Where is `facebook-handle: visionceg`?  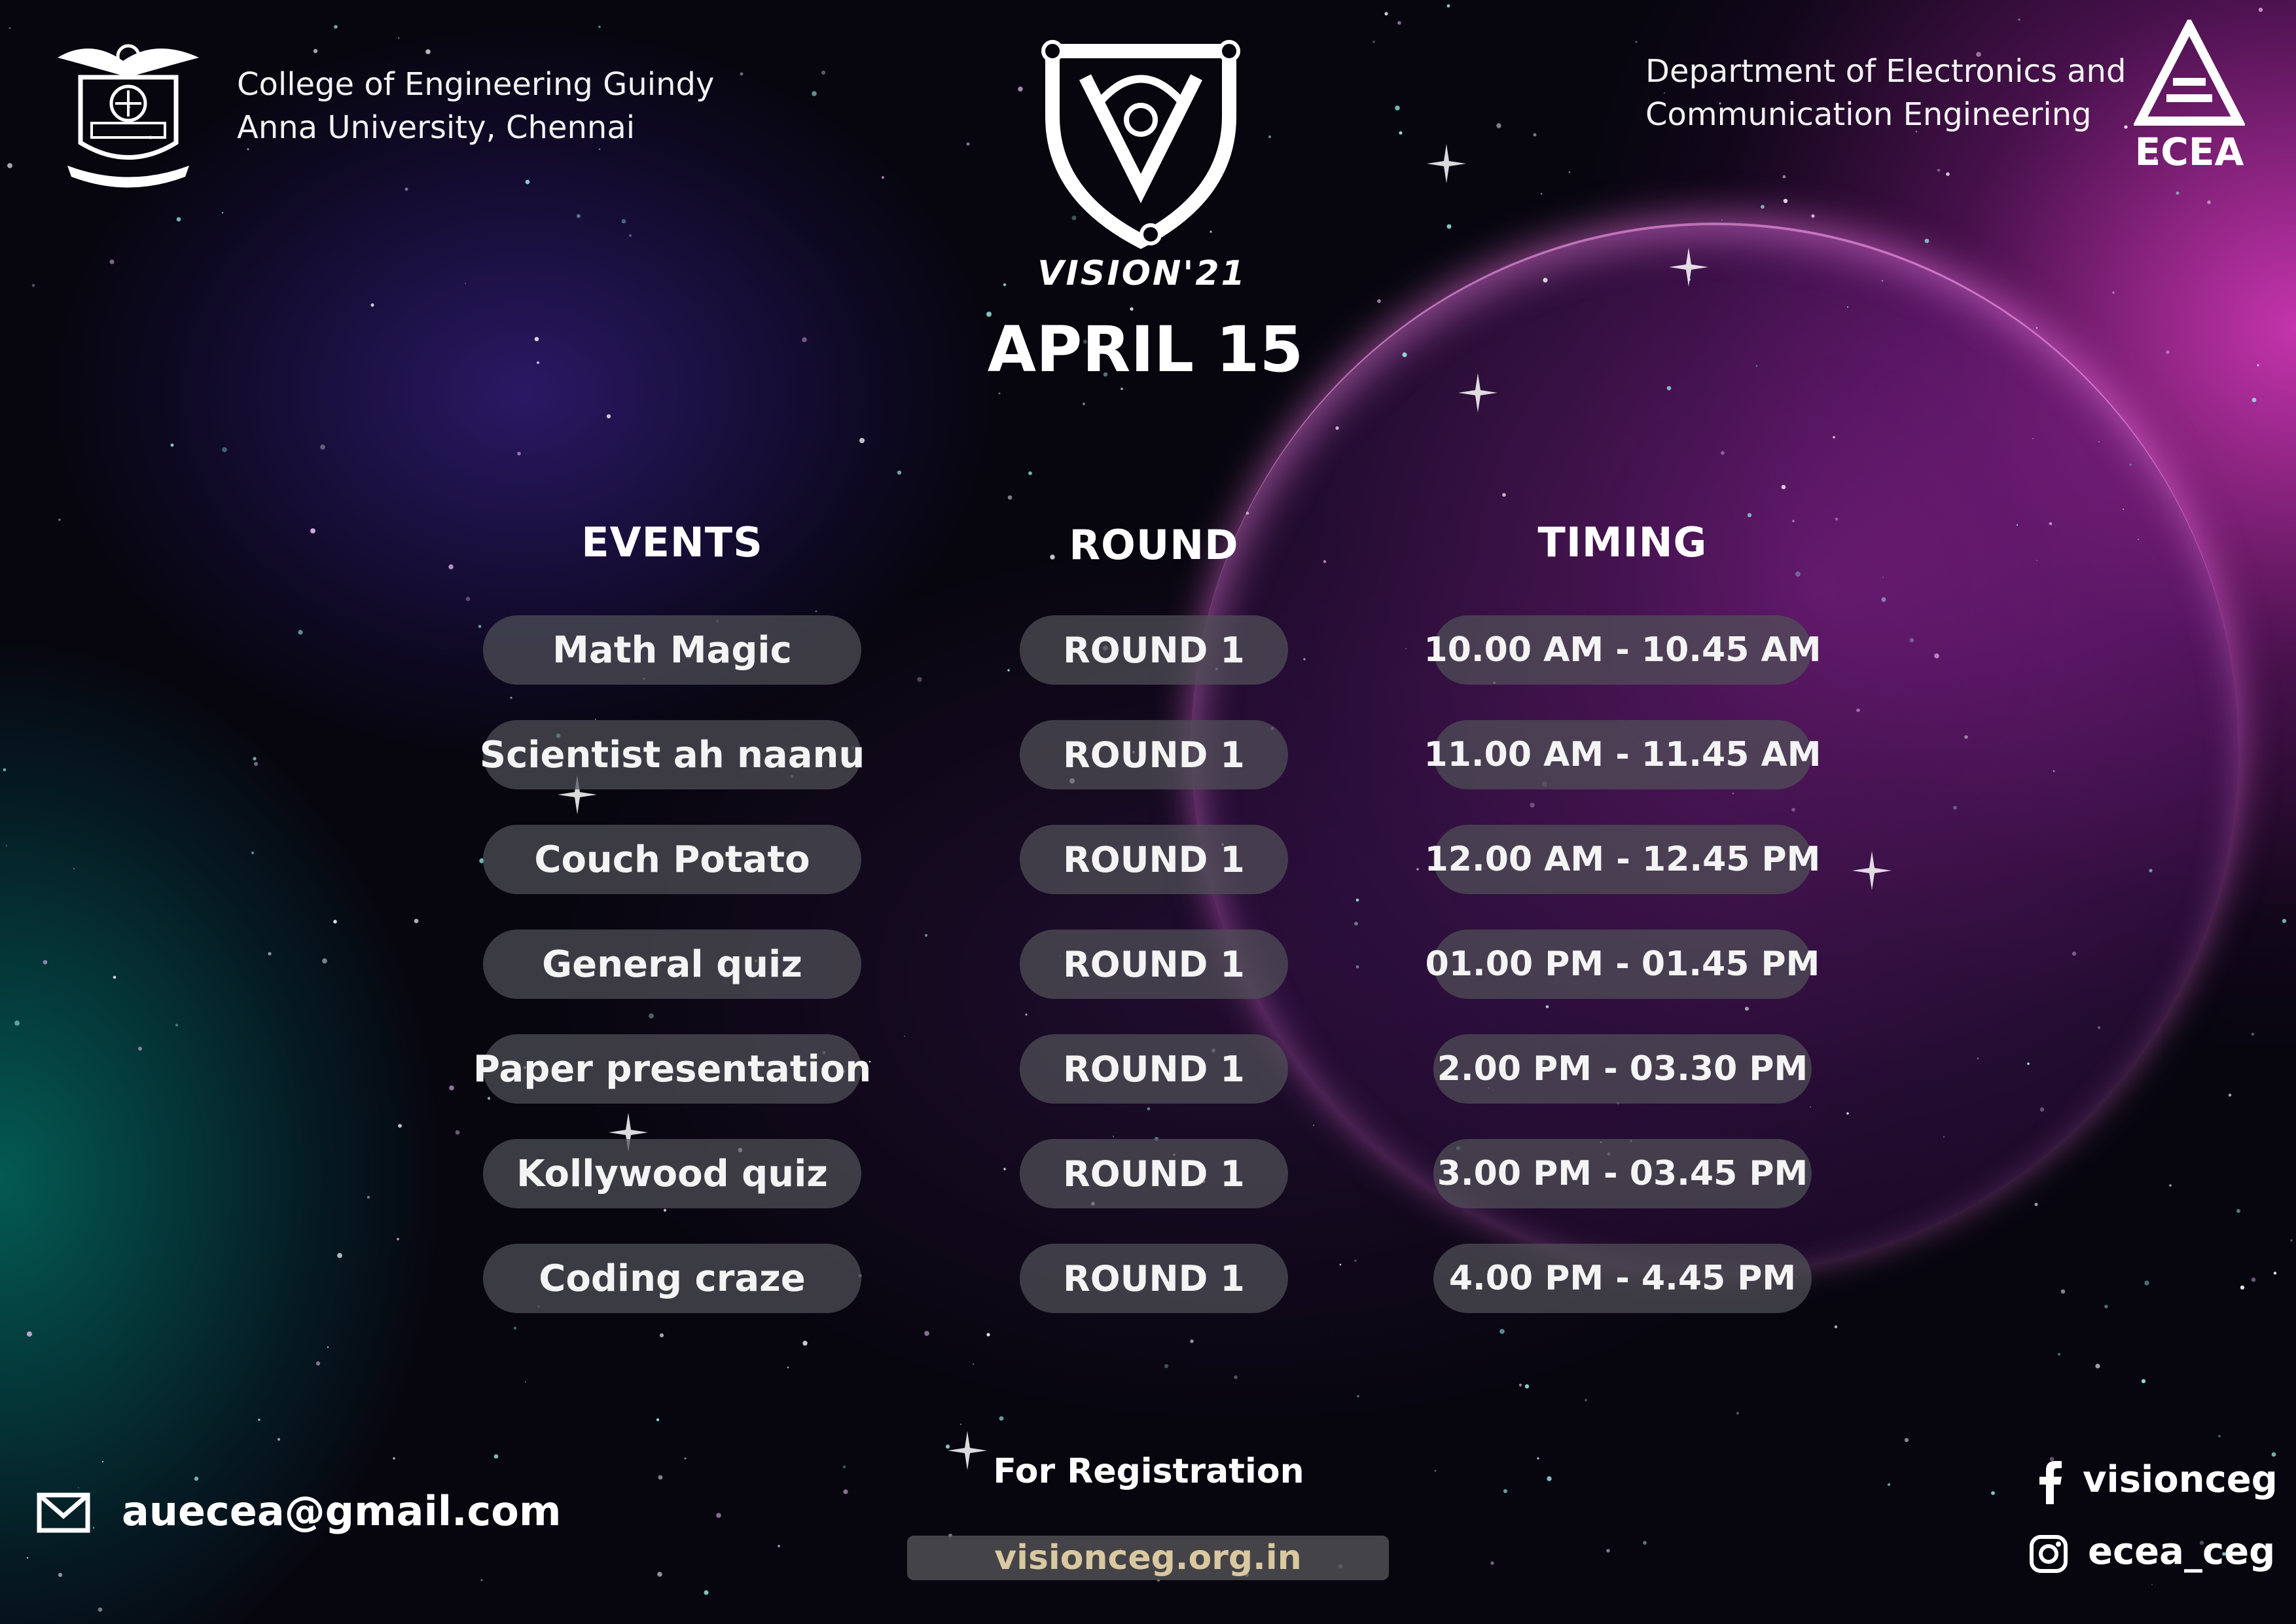 facebook-handle: visionceg is located at coordinates (2180, 1479).